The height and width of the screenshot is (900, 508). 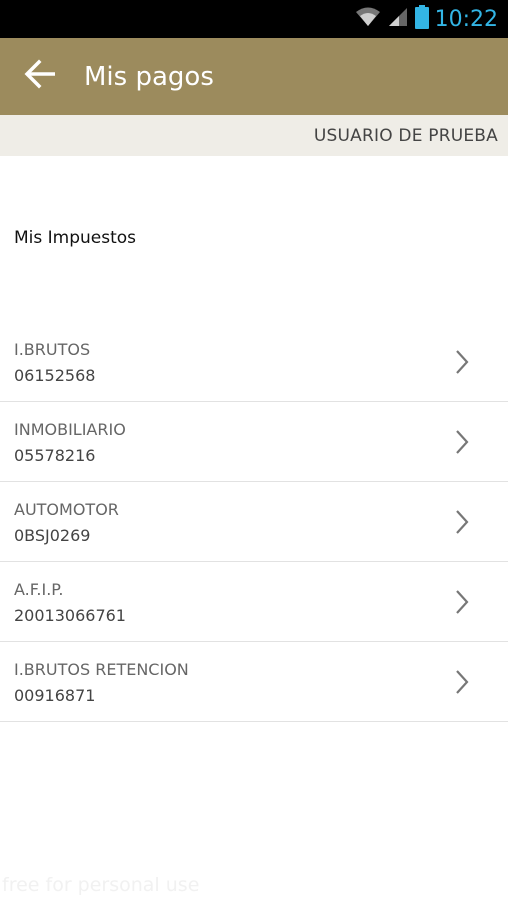 I want to click on watermark: free for personal use, so click(x=101, y=885).